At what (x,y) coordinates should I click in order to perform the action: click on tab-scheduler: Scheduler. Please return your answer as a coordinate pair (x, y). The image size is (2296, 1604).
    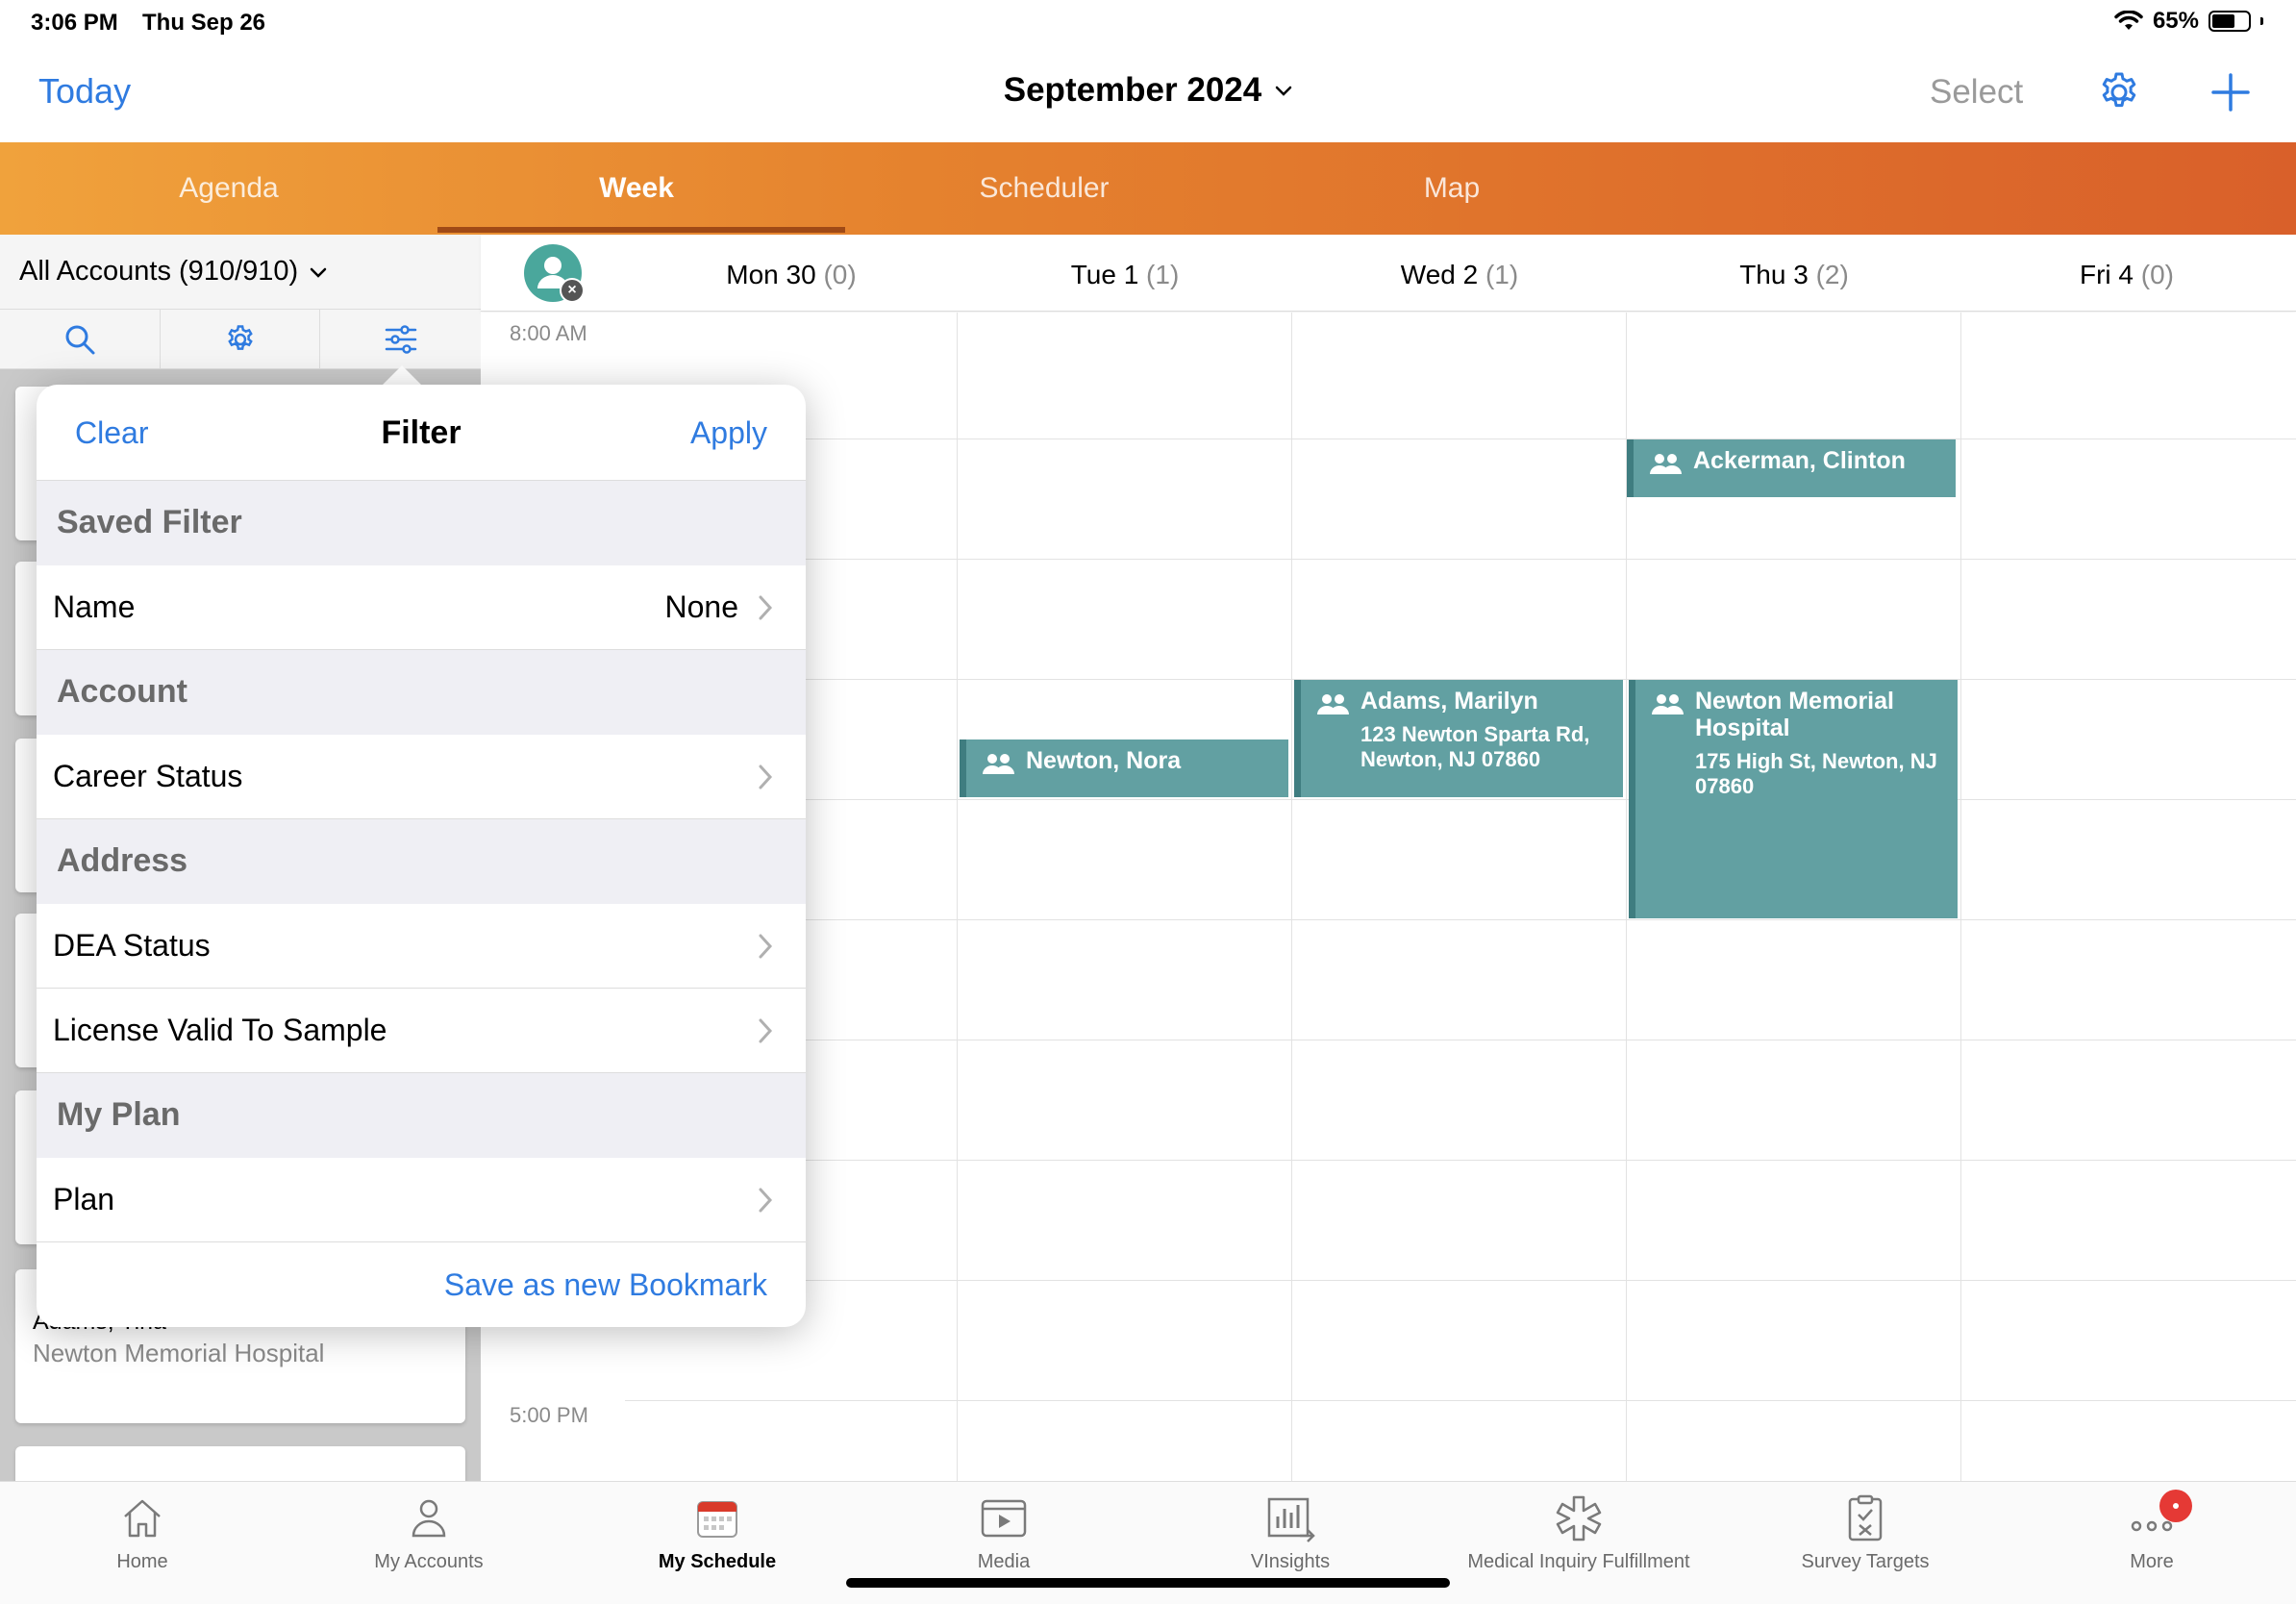
    Looking at the image, I should click on (1044, 188).